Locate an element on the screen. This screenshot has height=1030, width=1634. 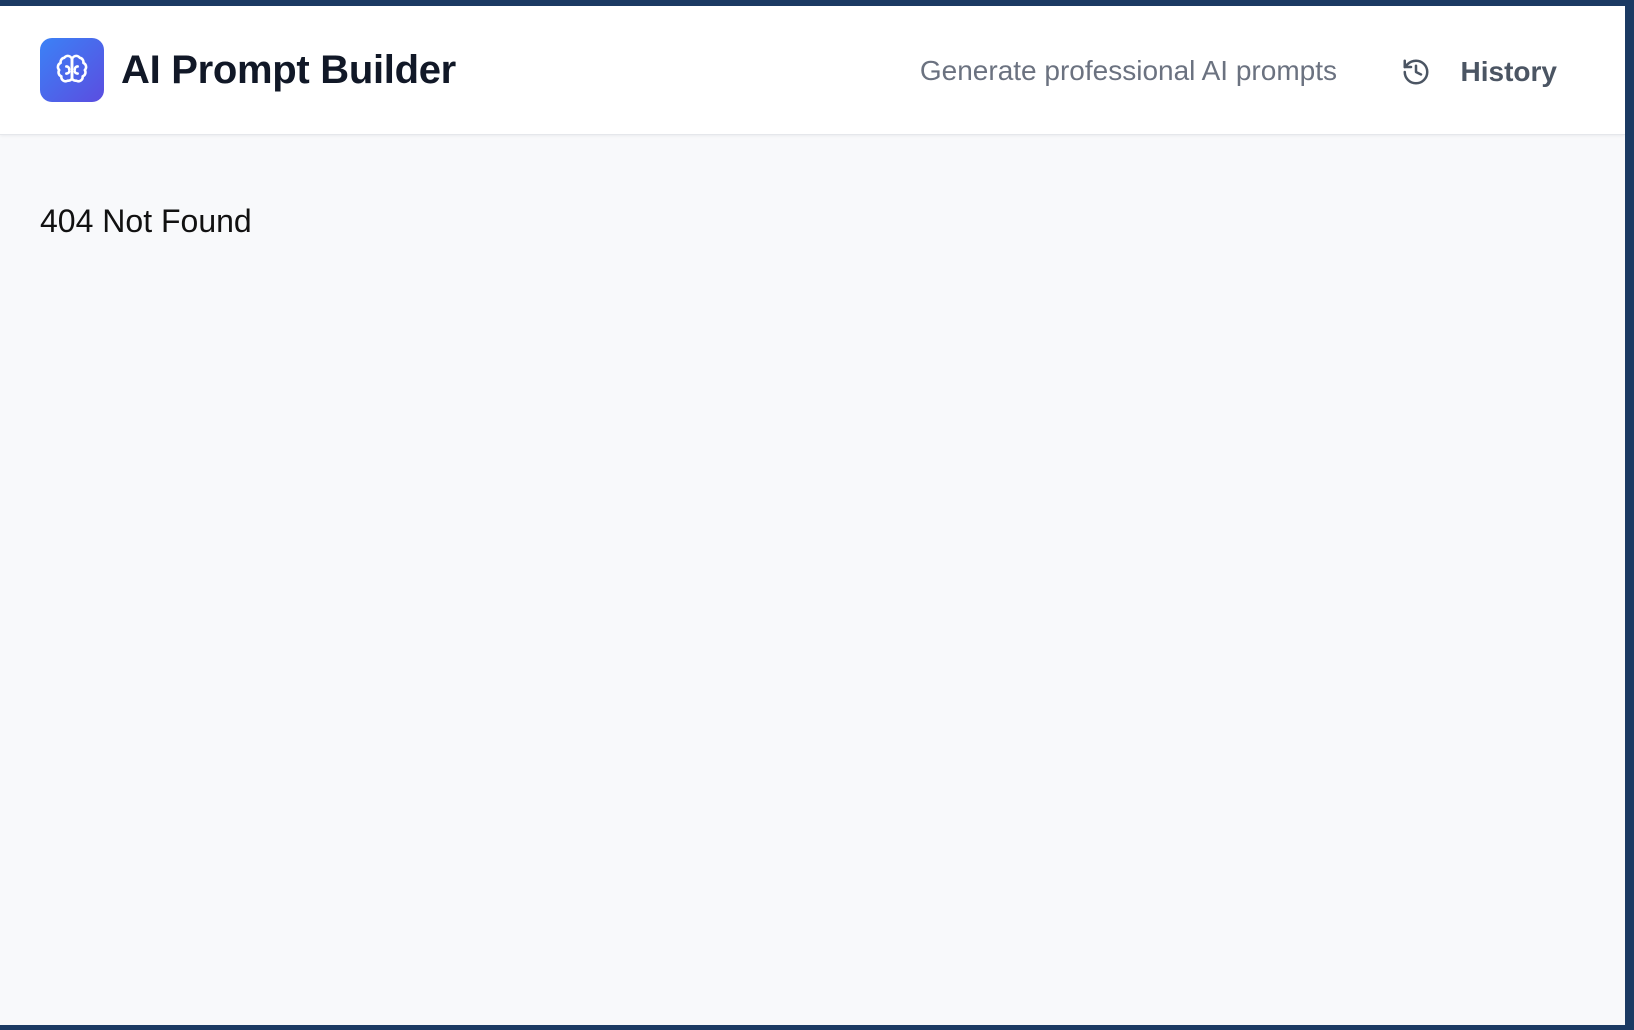
not-found-message: 404 Not Found is located at coordinates (146, 221).